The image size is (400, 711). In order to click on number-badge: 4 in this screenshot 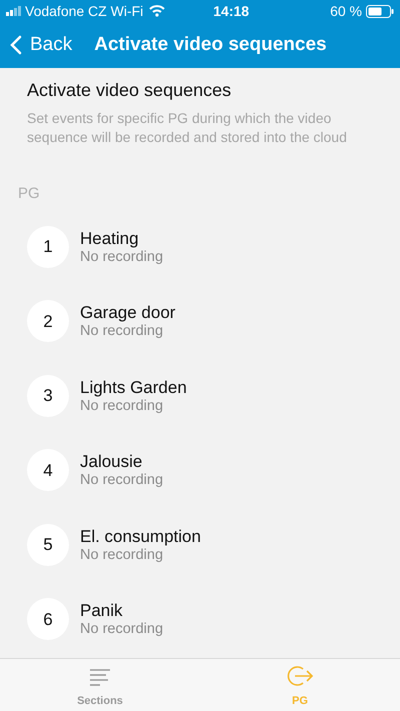, I will do `click(48, 470)`.